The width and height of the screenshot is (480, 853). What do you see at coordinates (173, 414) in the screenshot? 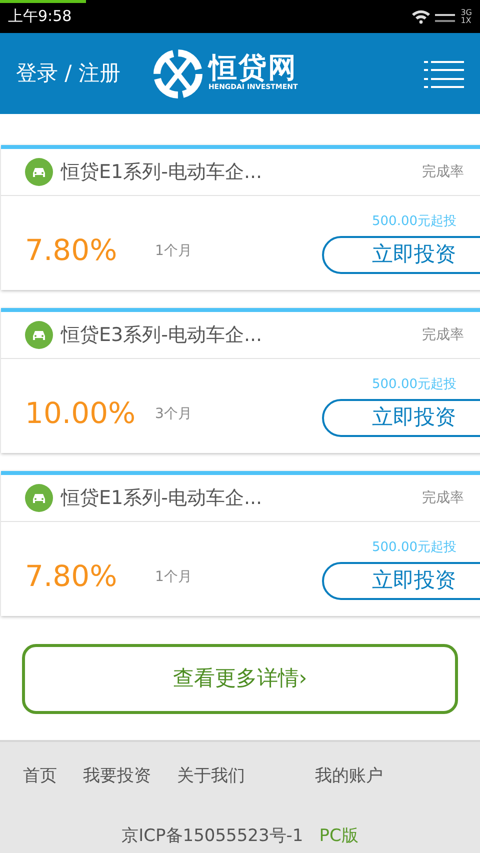
I see `loan-term: 3个月` at bounding box center [173, 414].